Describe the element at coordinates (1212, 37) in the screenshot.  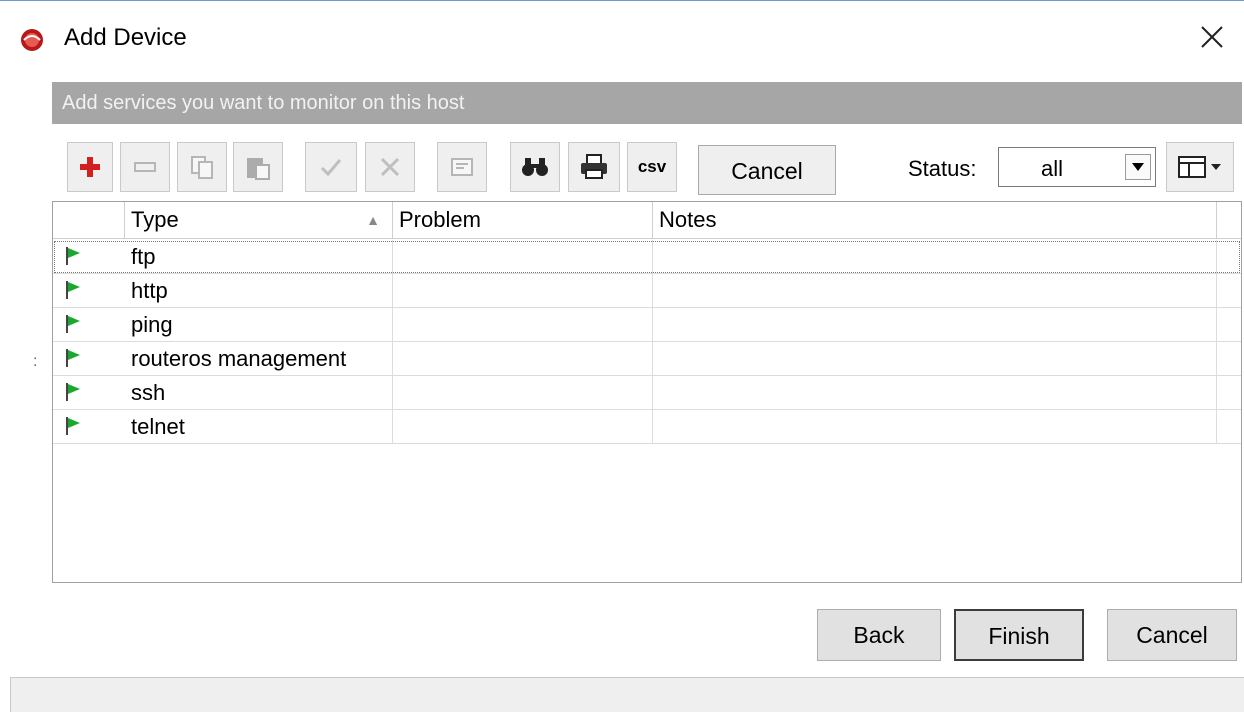
I see `close-icon` at that location.